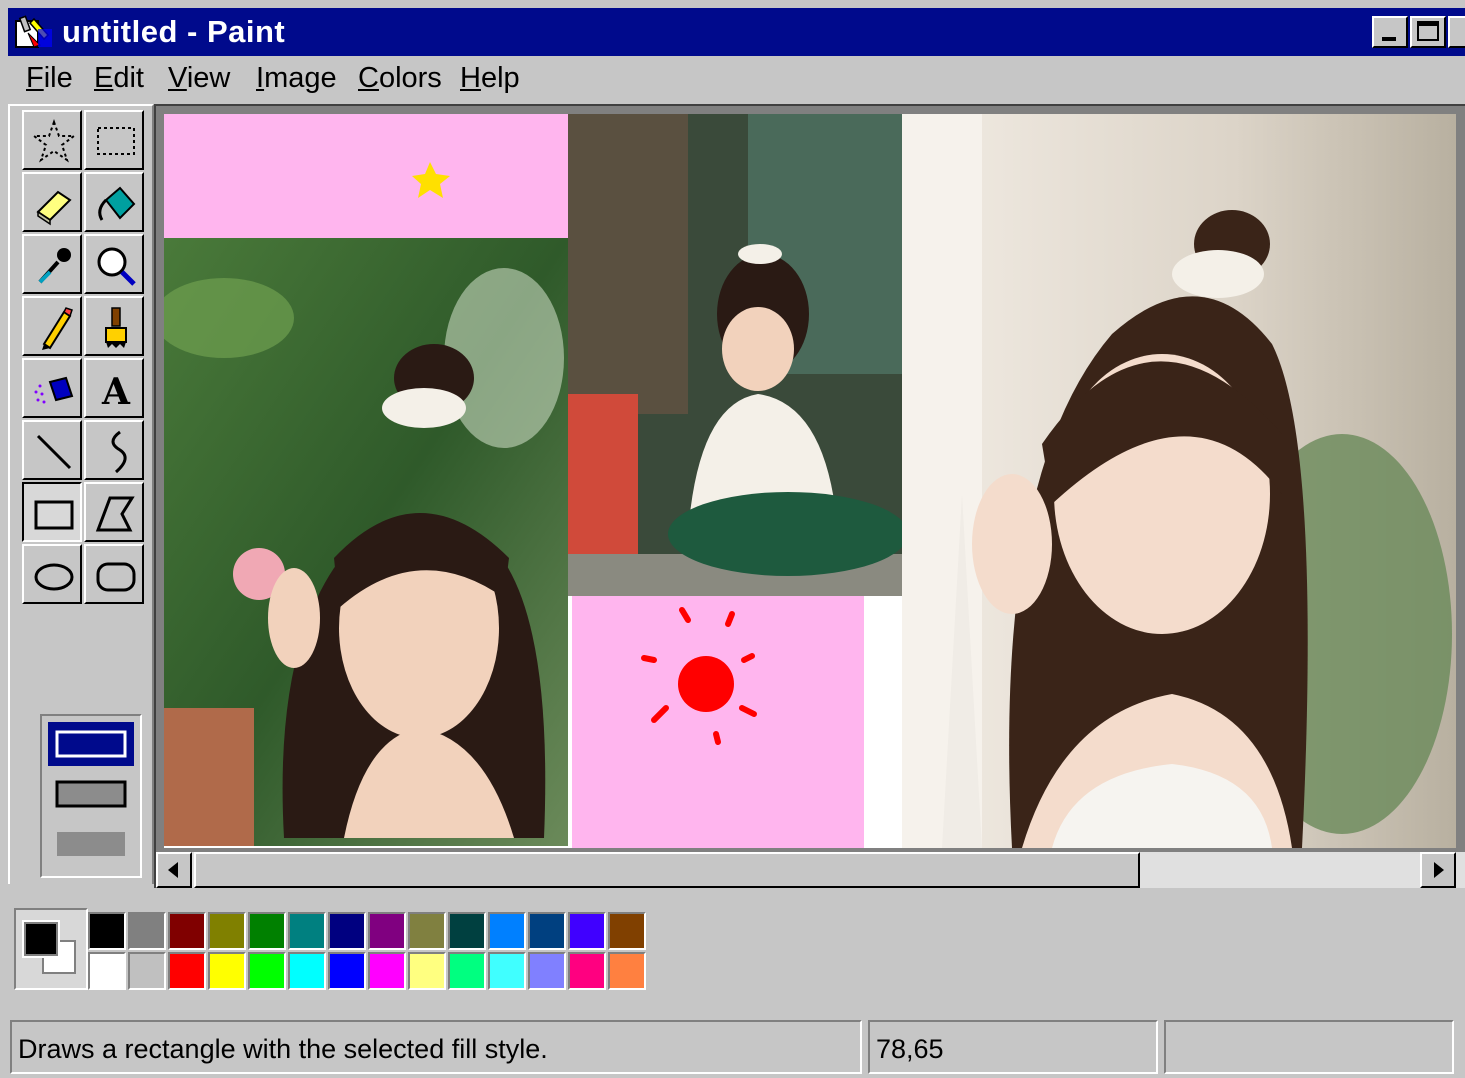 This screenshot has height=1078, width=1465. I want to click on eyedropper-icon, so click(54, 266).